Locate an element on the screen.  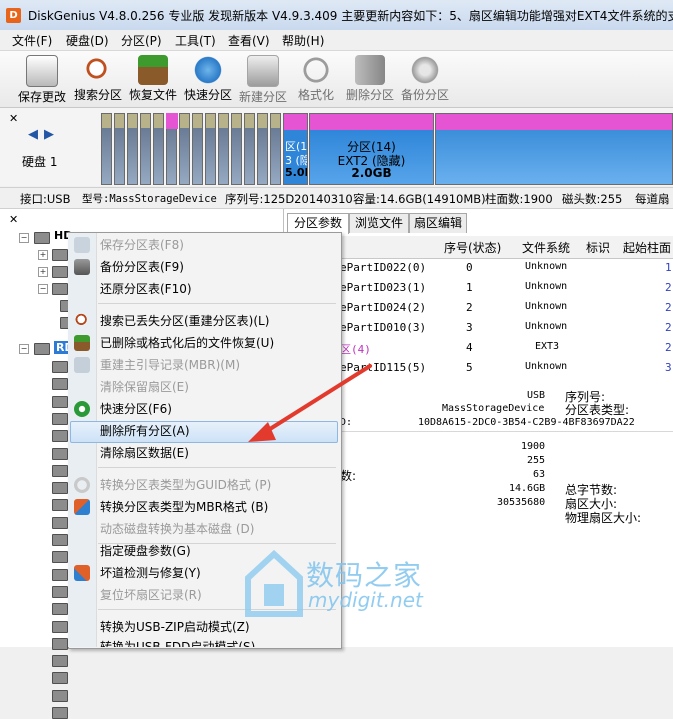
partition-segment-13: 区(1 3 (隐 5.0I is located at coordinates (295, 149).